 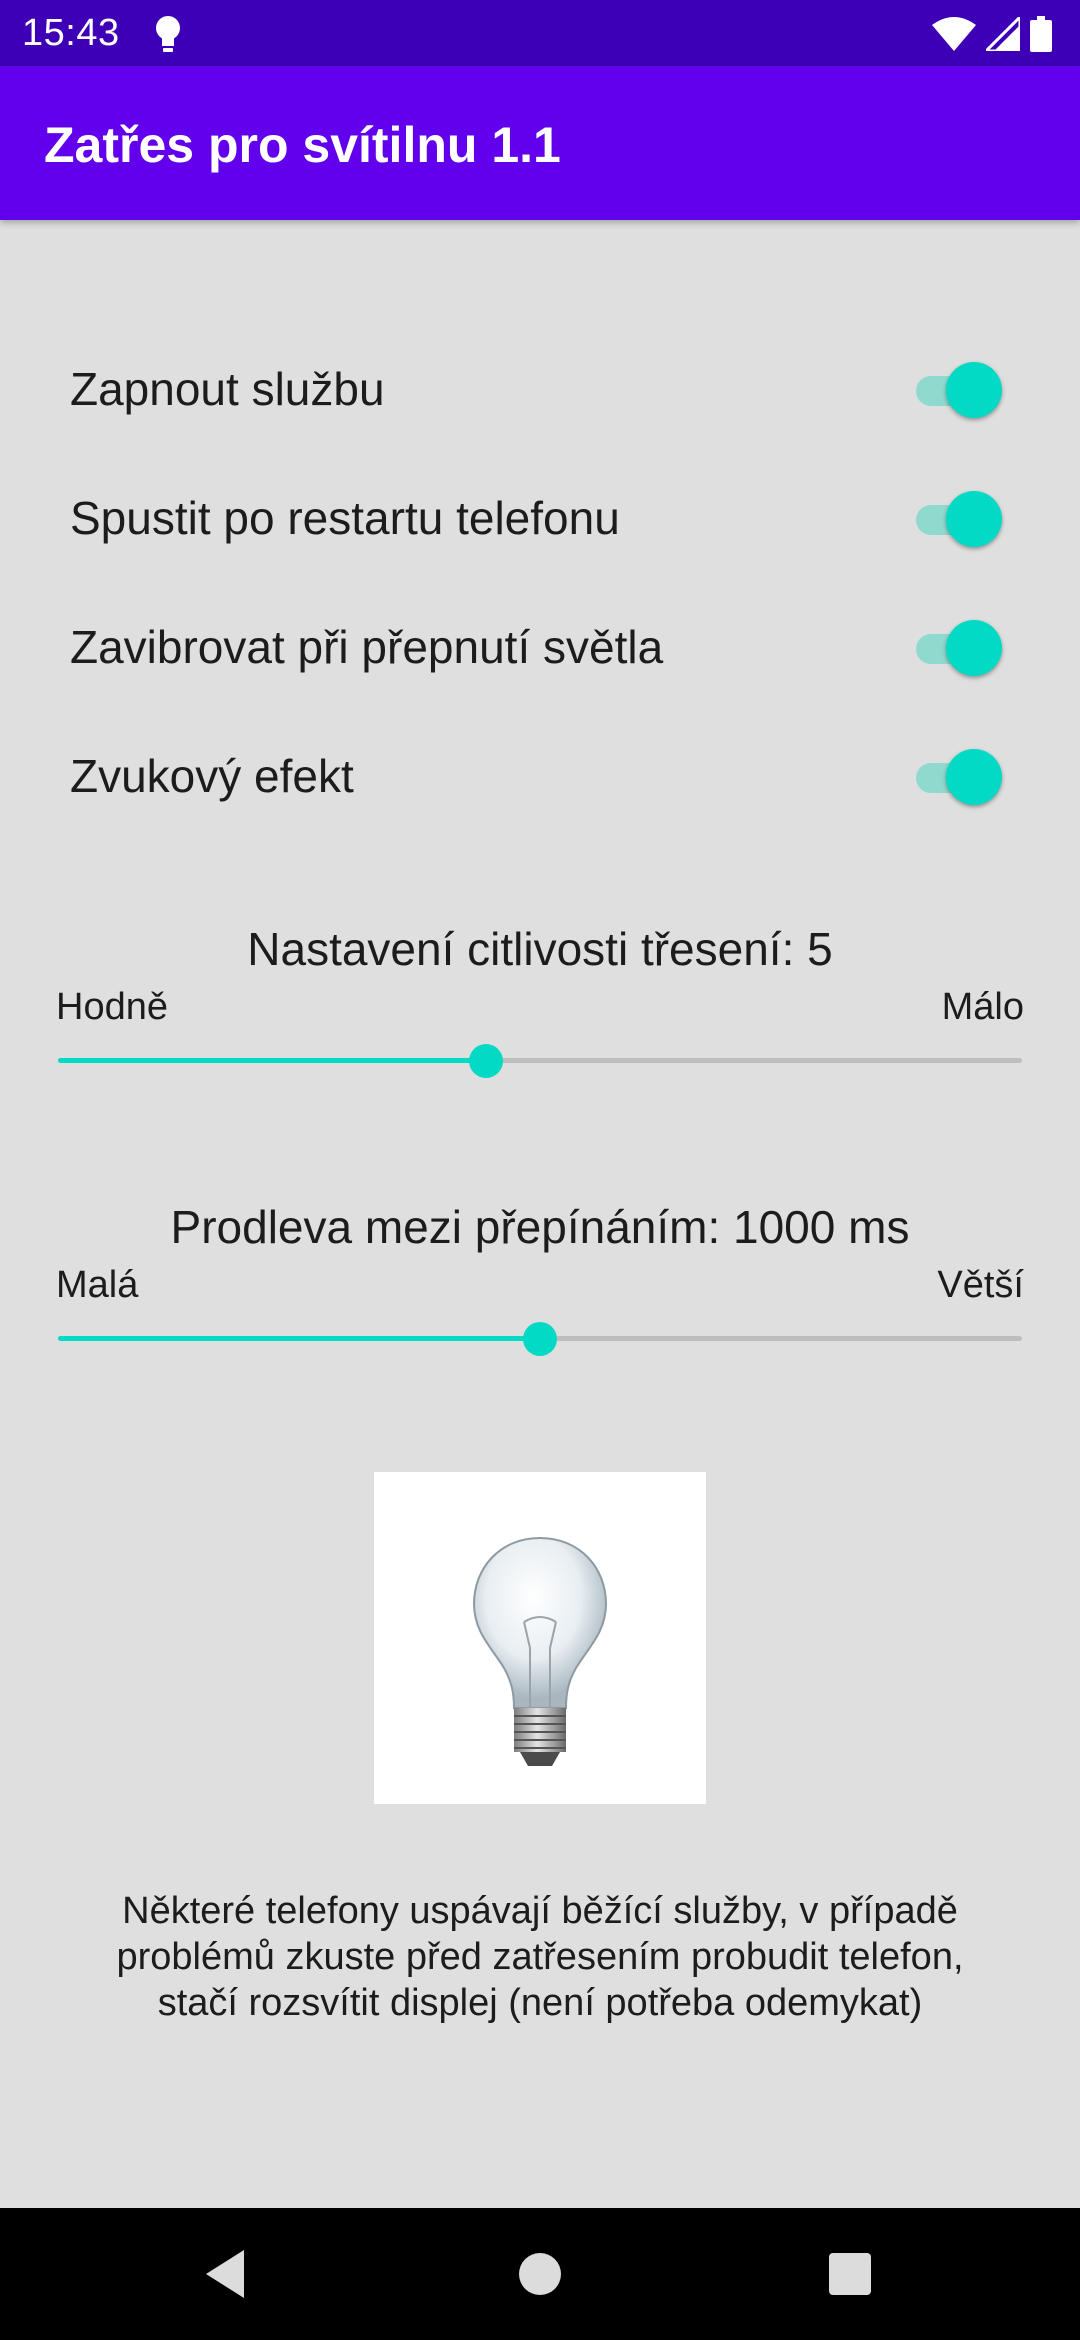 I want to click on recents-icon, so click(x=850, y=2274).